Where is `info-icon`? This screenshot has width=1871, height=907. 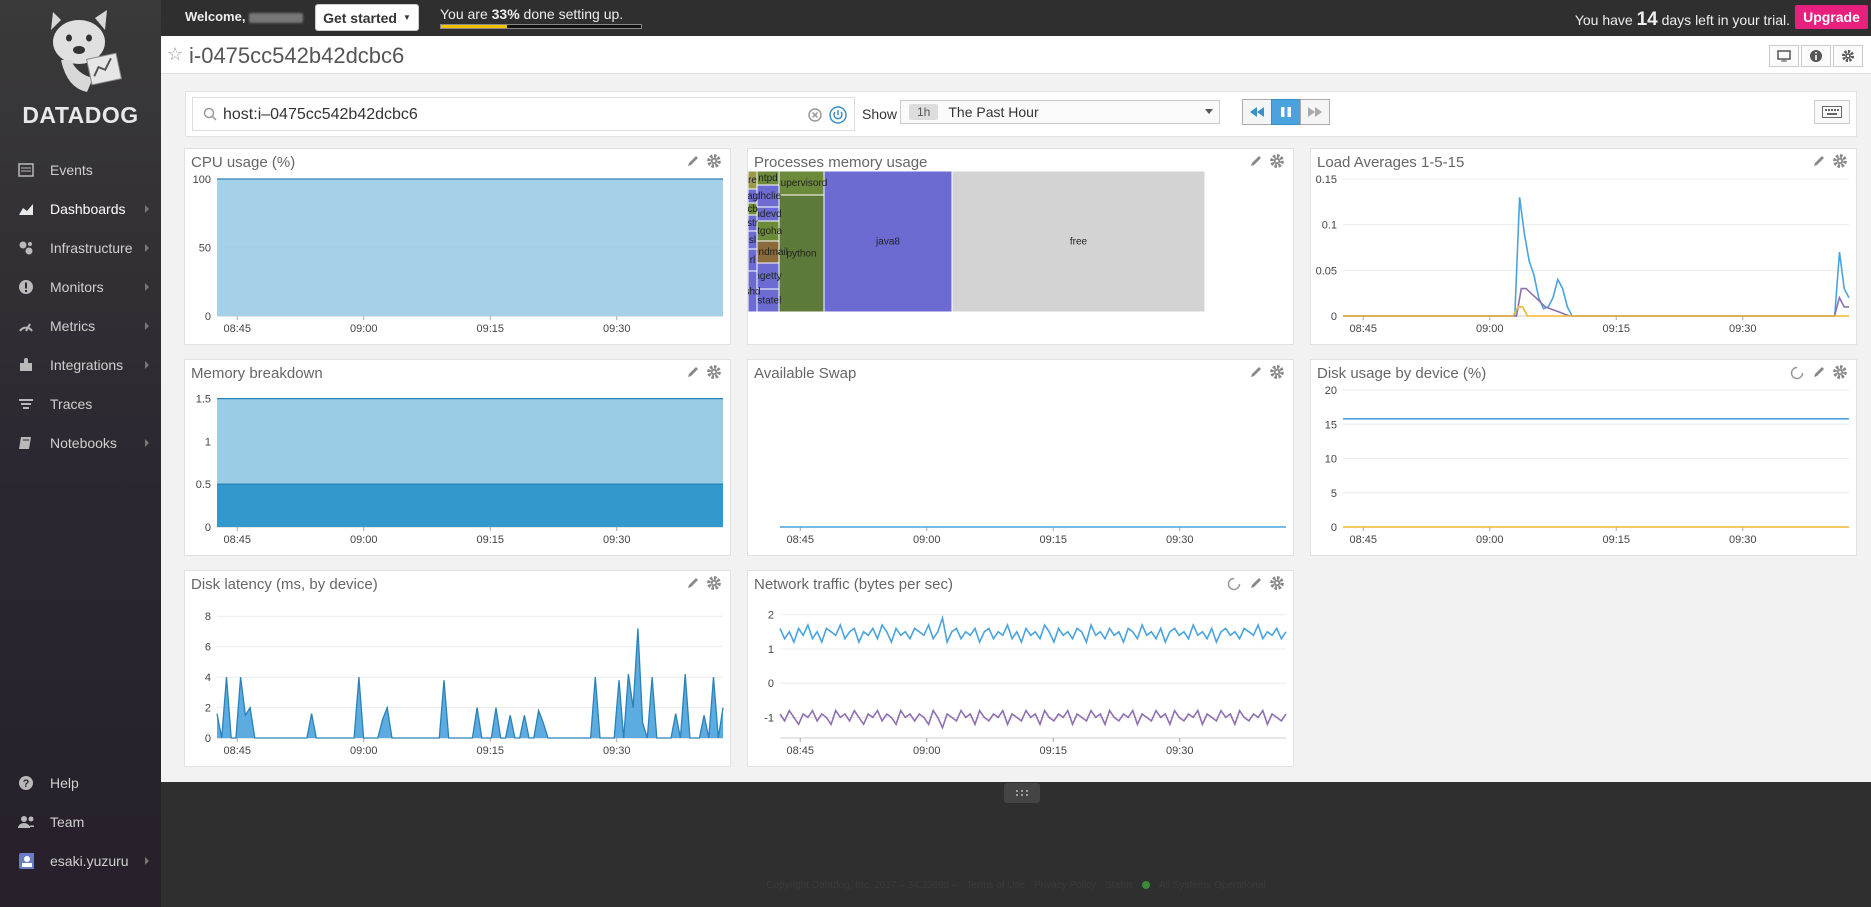 info-icon is located at coordinates (1816, 56).